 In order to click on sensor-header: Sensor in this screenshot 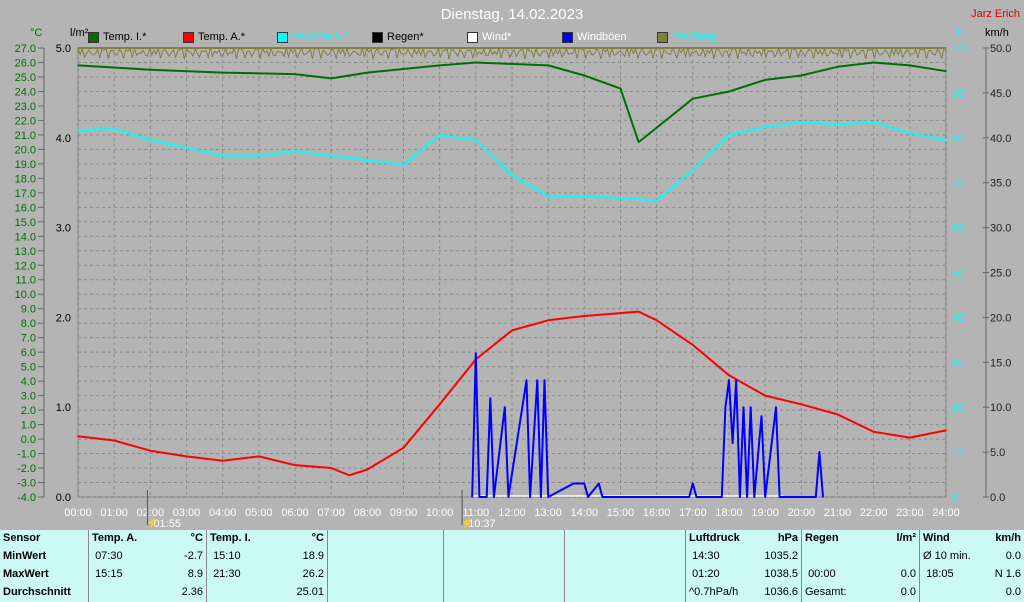, I will do `click(22, 538)`.